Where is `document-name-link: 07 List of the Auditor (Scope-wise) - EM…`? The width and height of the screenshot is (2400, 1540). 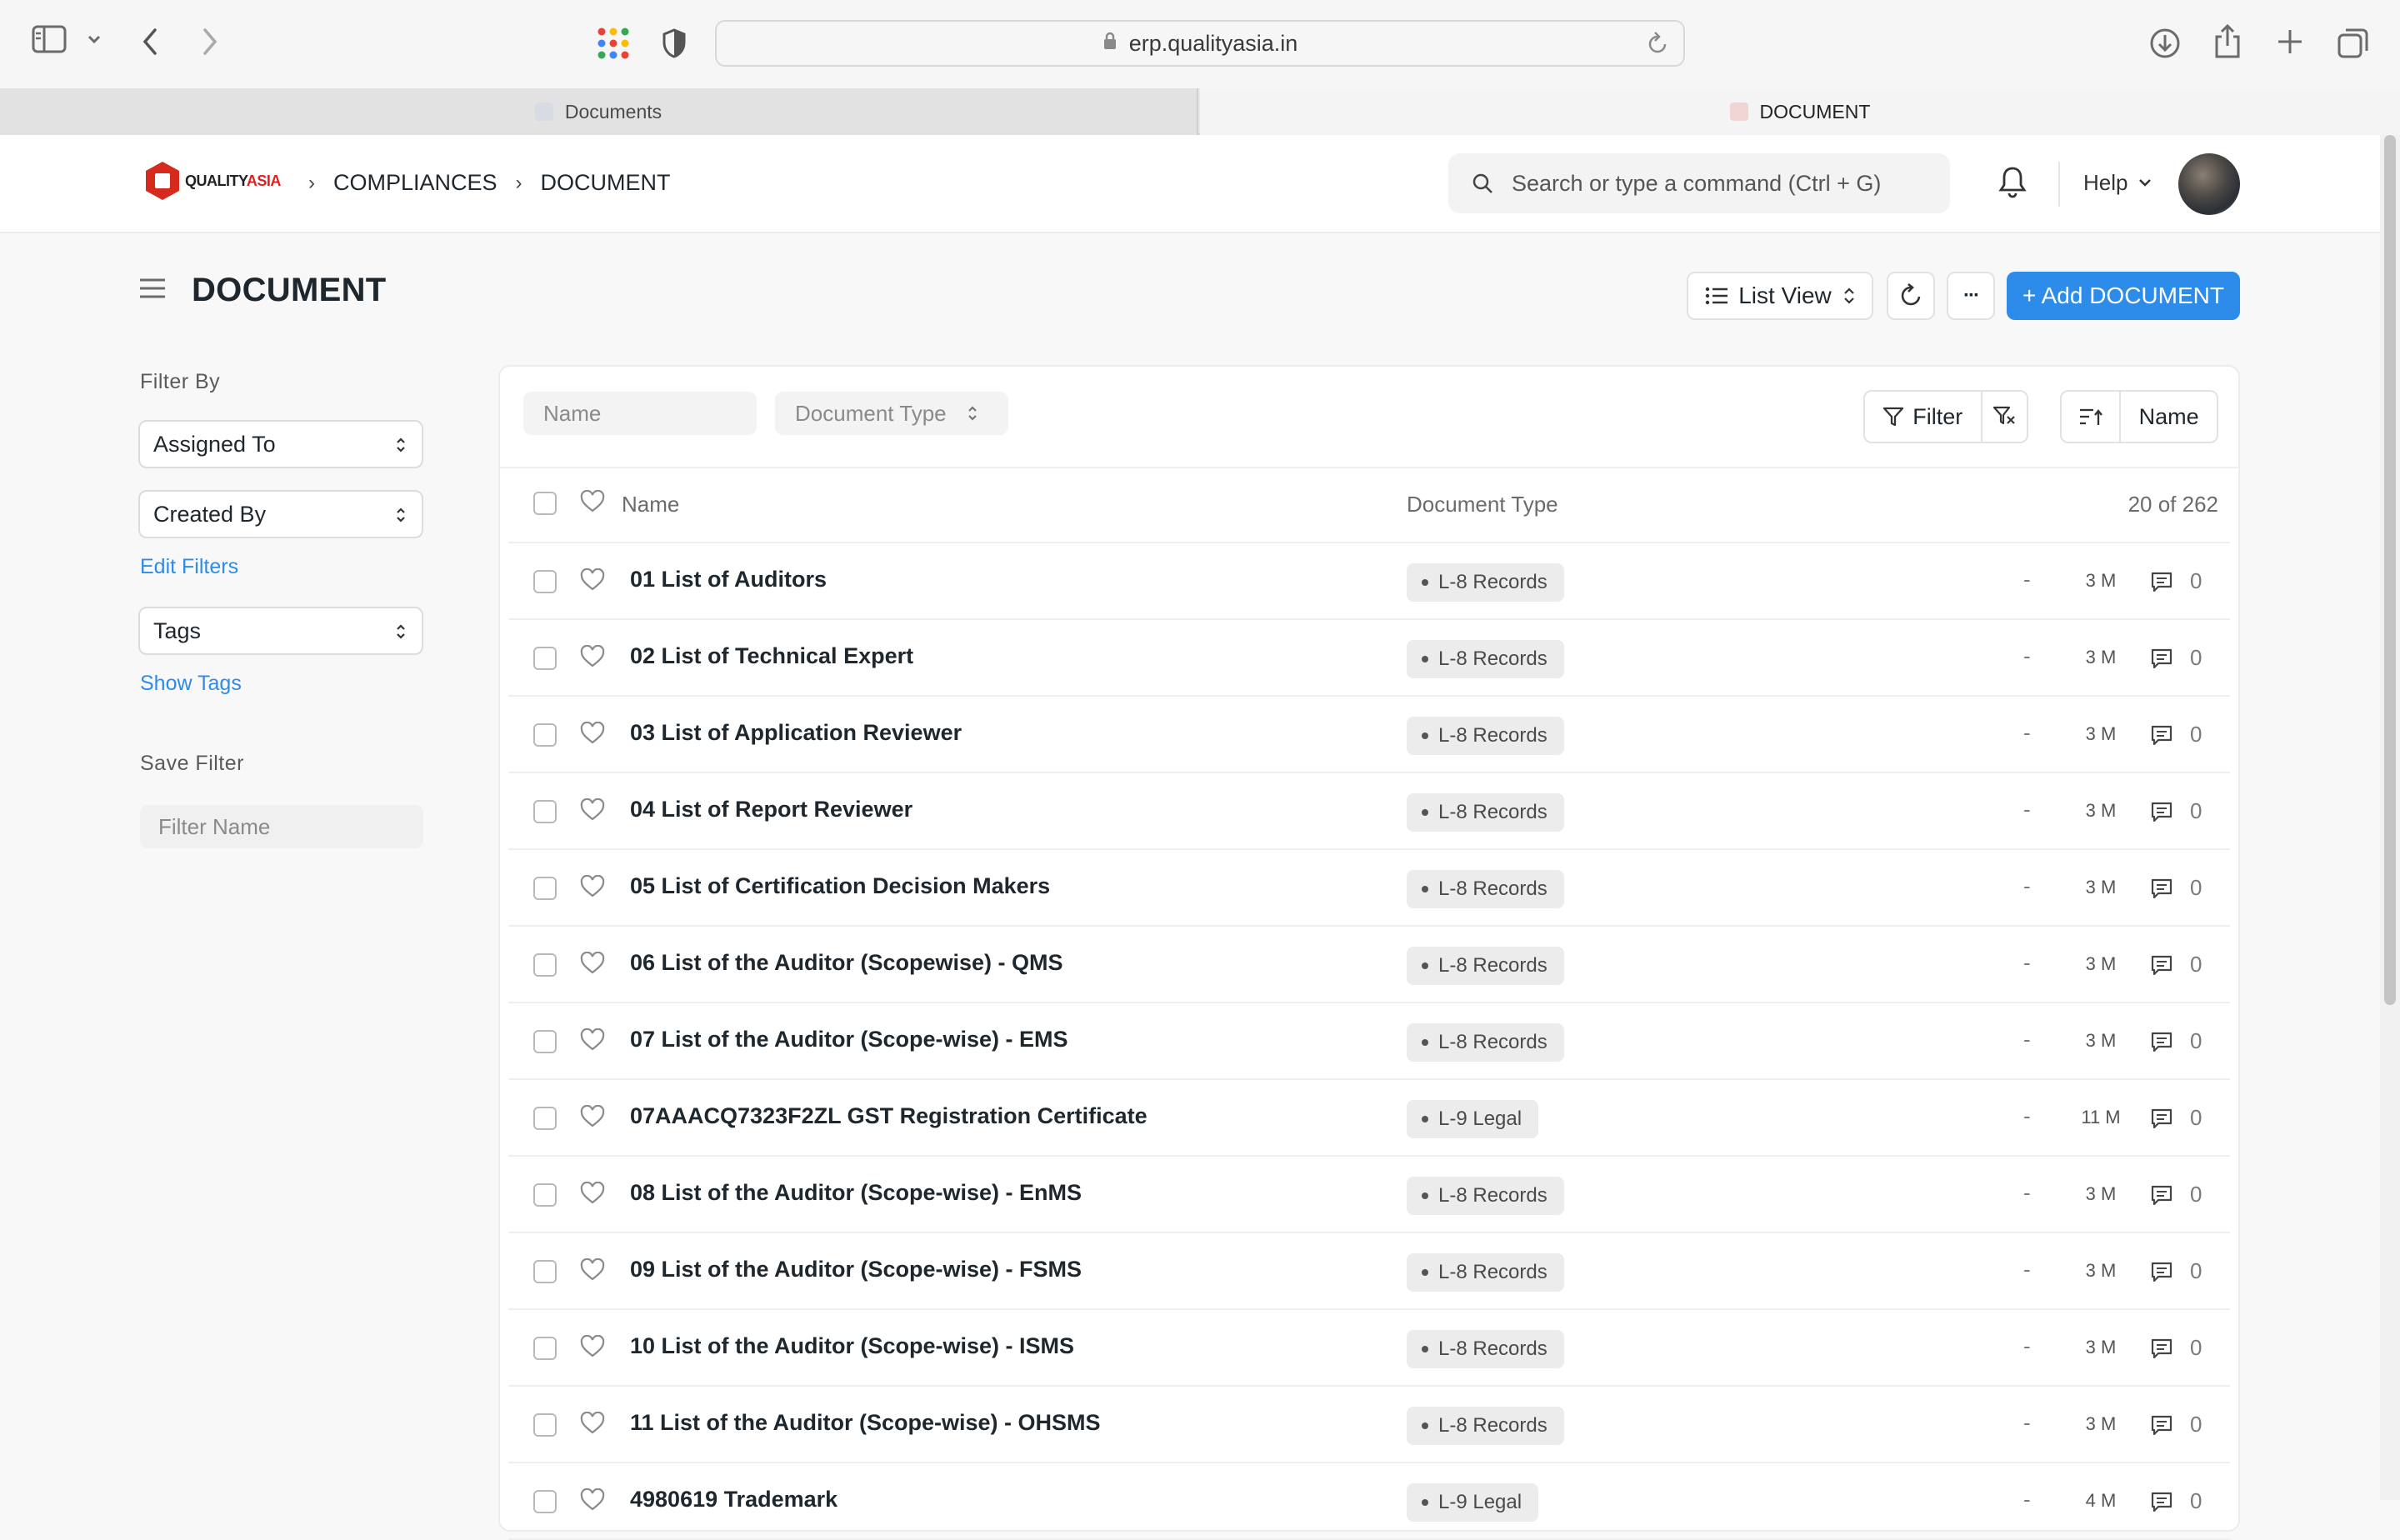 document-name-link: 07 List of the Auditor (Scope-wise) - EM… is located at coordinates (849, 1039).